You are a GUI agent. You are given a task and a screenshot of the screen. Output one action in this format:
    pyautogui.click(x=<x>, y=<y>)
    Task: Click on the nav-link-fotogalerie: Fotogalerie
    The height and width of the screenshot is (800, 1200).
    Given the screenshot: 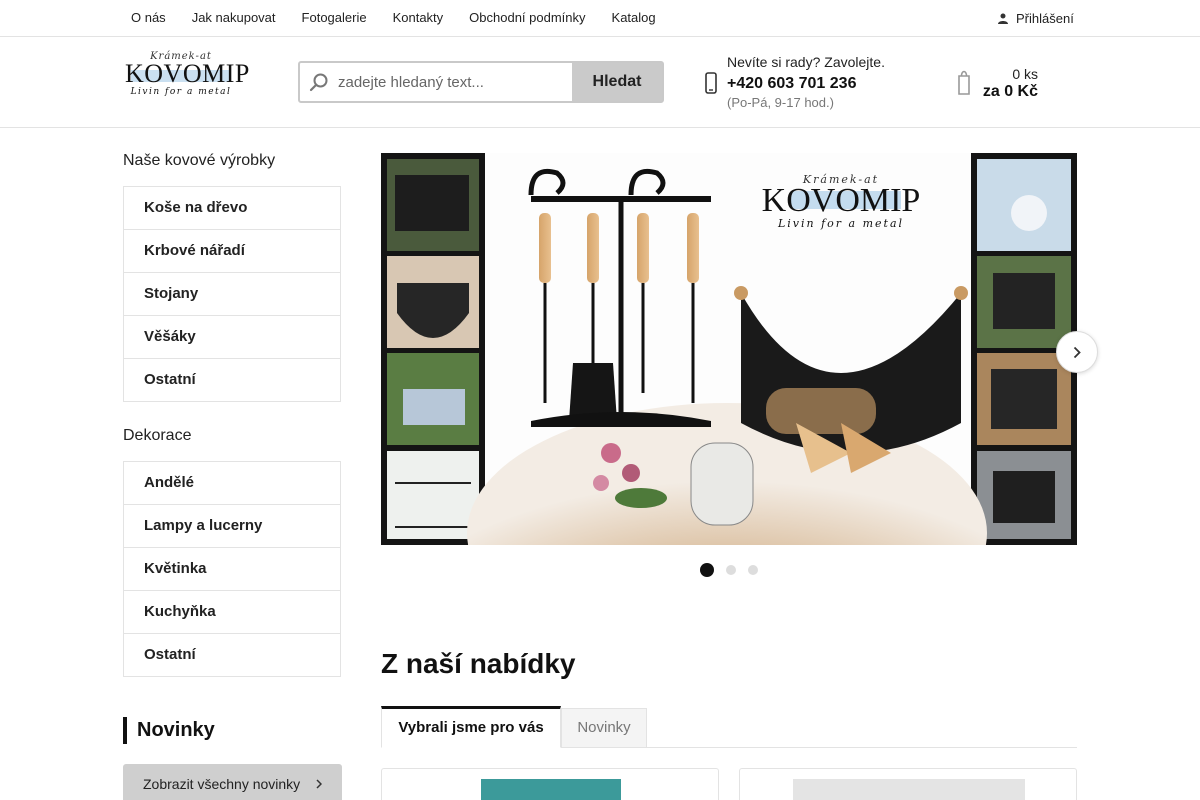 What is the action you would take?
    pyautogui.click(x=334, y=18)
    